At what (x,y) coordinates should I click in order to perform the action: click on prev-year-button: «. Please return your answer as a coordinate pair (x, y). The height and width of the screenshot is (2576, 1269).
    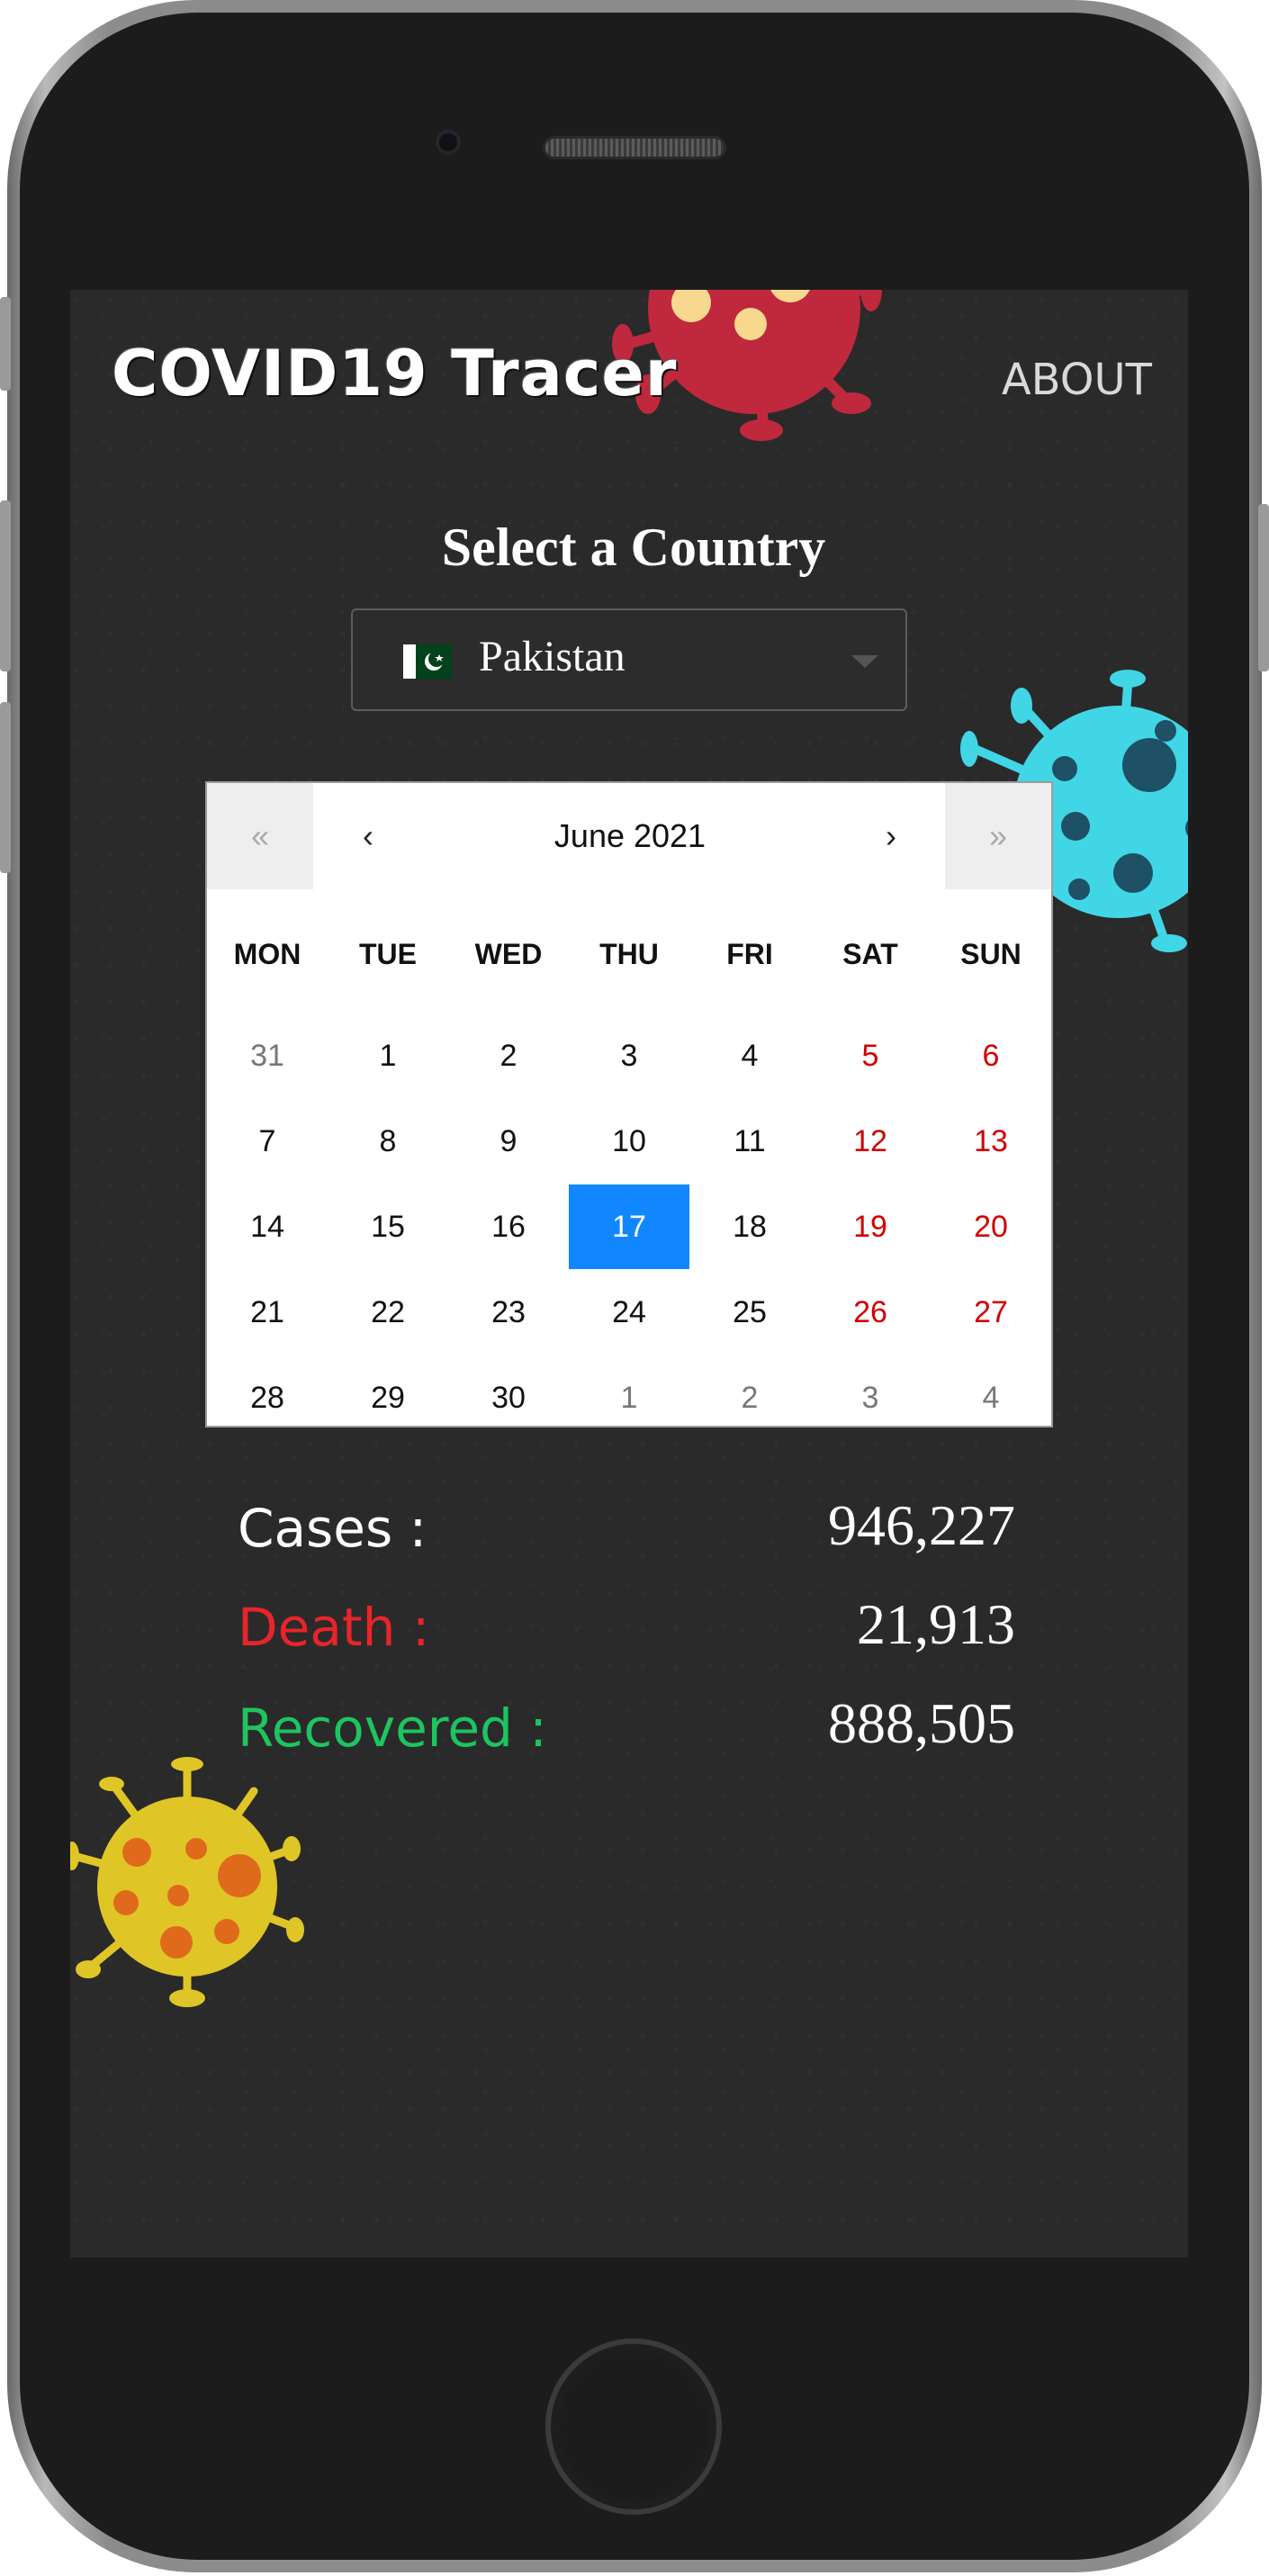
    Looking at the image, I should click on (260, 836).